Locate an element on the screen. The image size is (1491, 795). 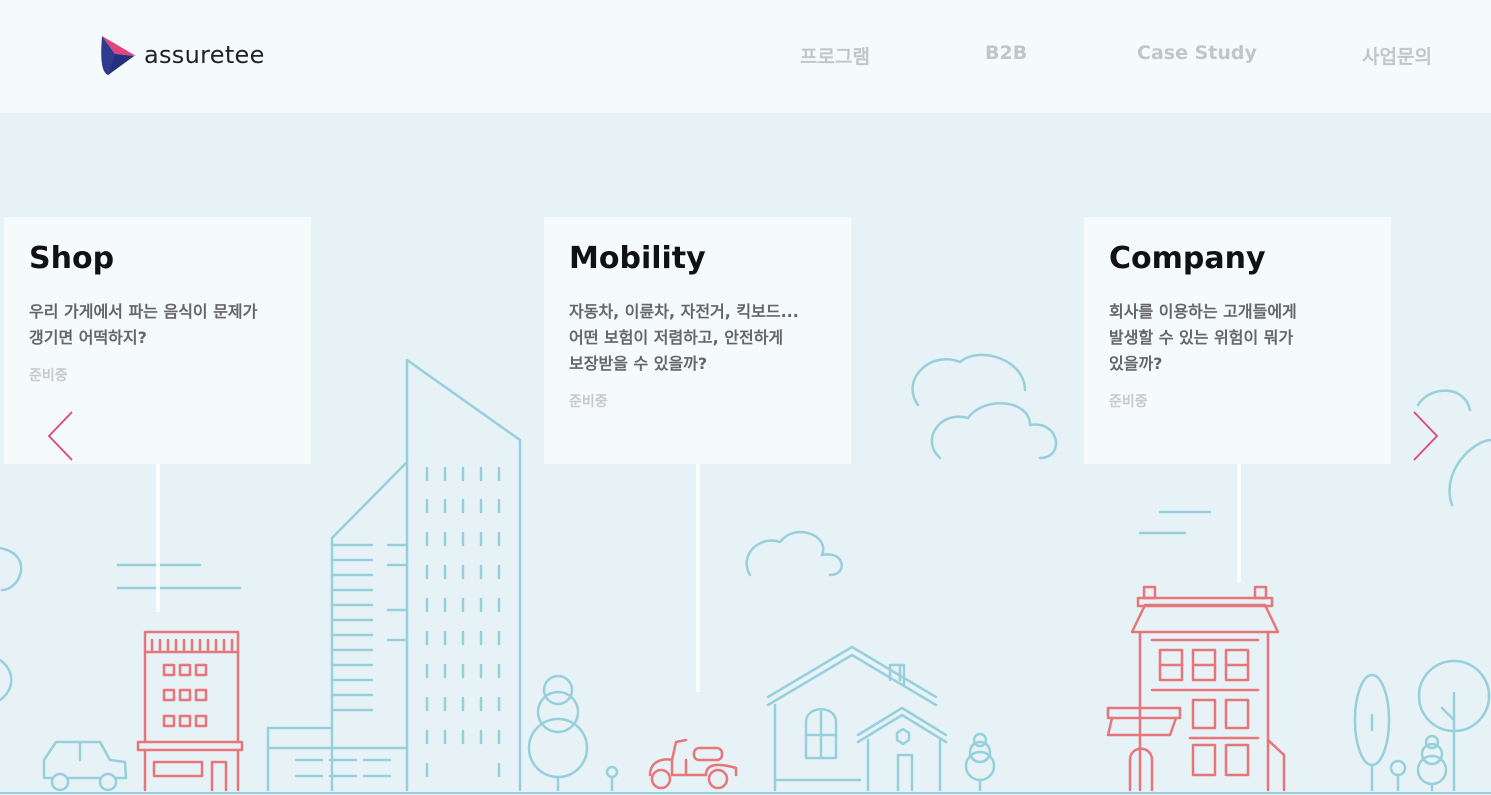
card-desc-line: 우리 가게에서 파는 음식이 문제가 is located at coordinates (143, 311).